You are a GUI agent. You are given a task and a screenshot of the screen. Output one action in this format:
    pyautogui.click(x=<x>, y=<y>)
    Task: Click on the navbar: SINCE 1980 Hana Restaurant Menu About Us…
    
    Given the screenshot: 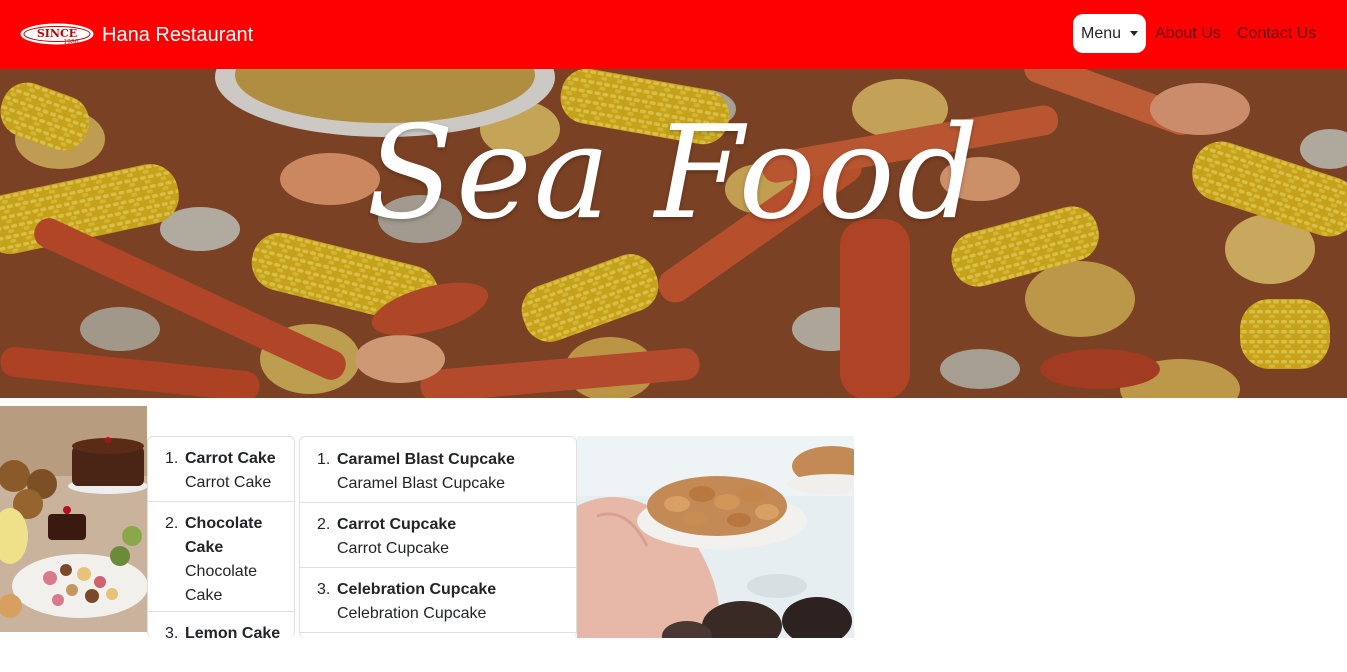 What is the action you would take?
    pyautogui.click(x=673, y=34)
    